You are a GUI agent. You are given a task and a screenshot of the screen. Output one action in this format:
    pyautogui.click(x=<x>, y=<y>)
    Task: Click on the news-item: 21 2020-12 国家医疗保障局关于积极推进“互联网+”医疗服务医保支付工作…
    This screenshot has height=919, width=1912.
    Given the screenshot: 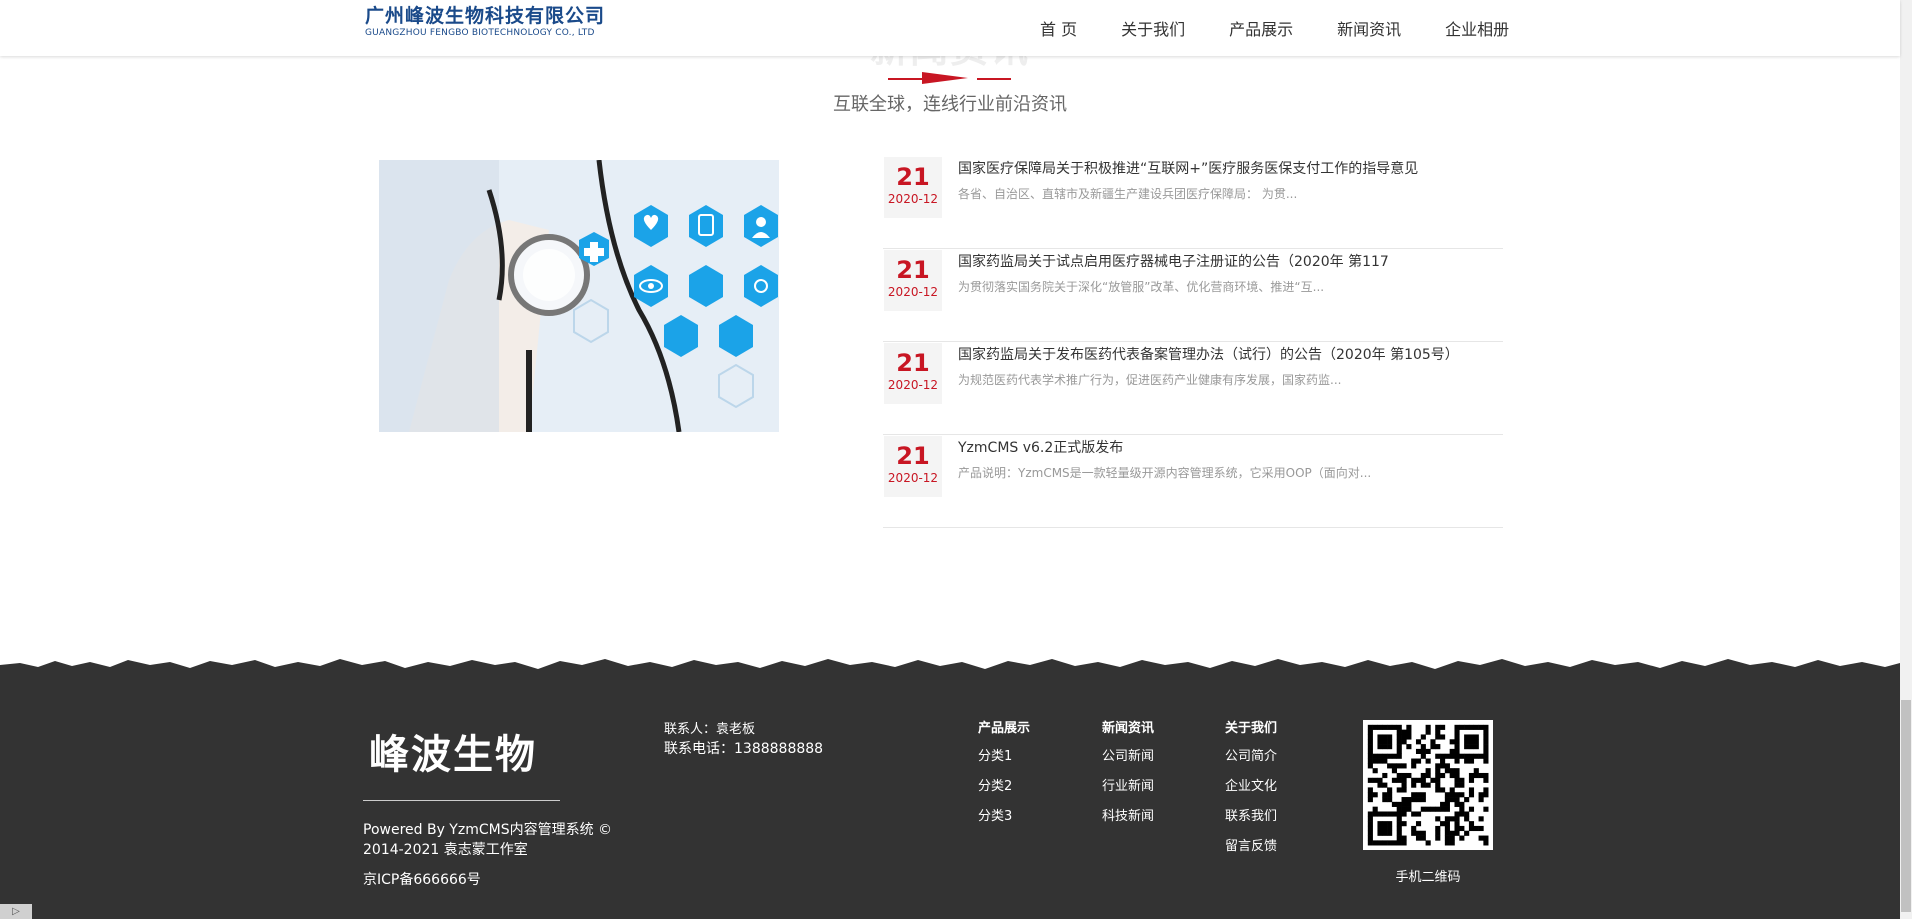 What is the action you would take?
    pyautogui.click(x=1193, y=202)
    